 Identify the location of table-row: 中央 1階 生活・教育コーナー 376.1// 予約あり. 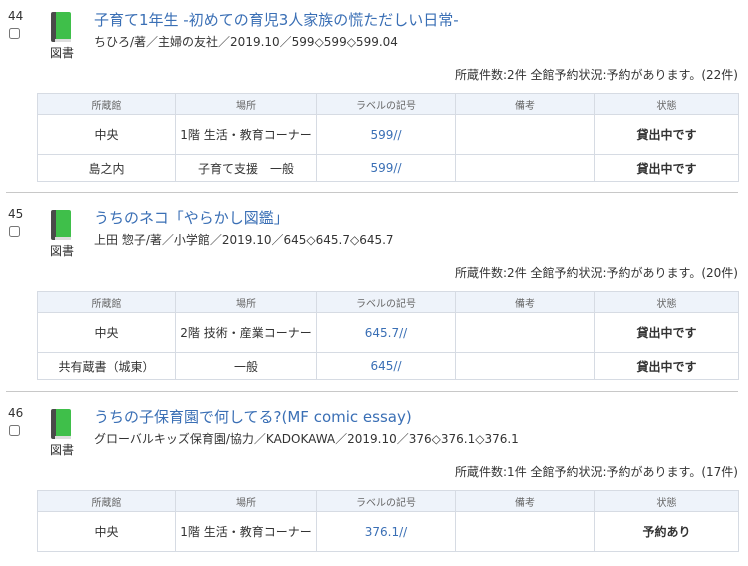
(388, 531).